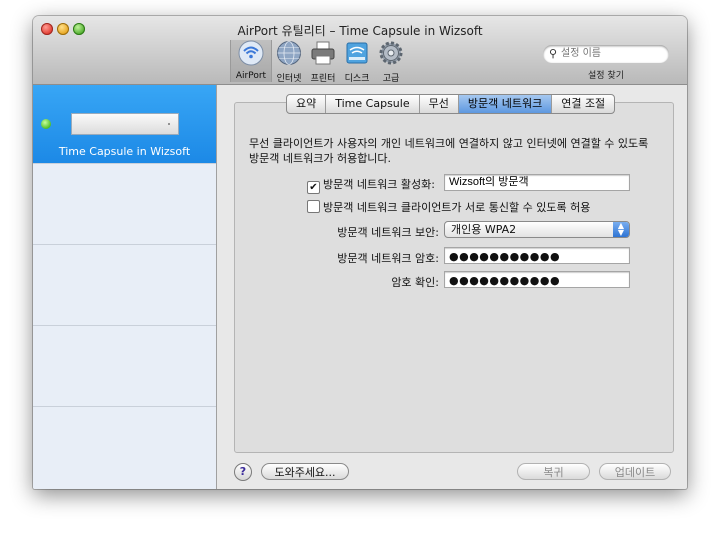  Describe the element at coordinates (537, 279) in the screenshot. I see `confirm-password-field: ●●●●●●●●●●●` at that location.